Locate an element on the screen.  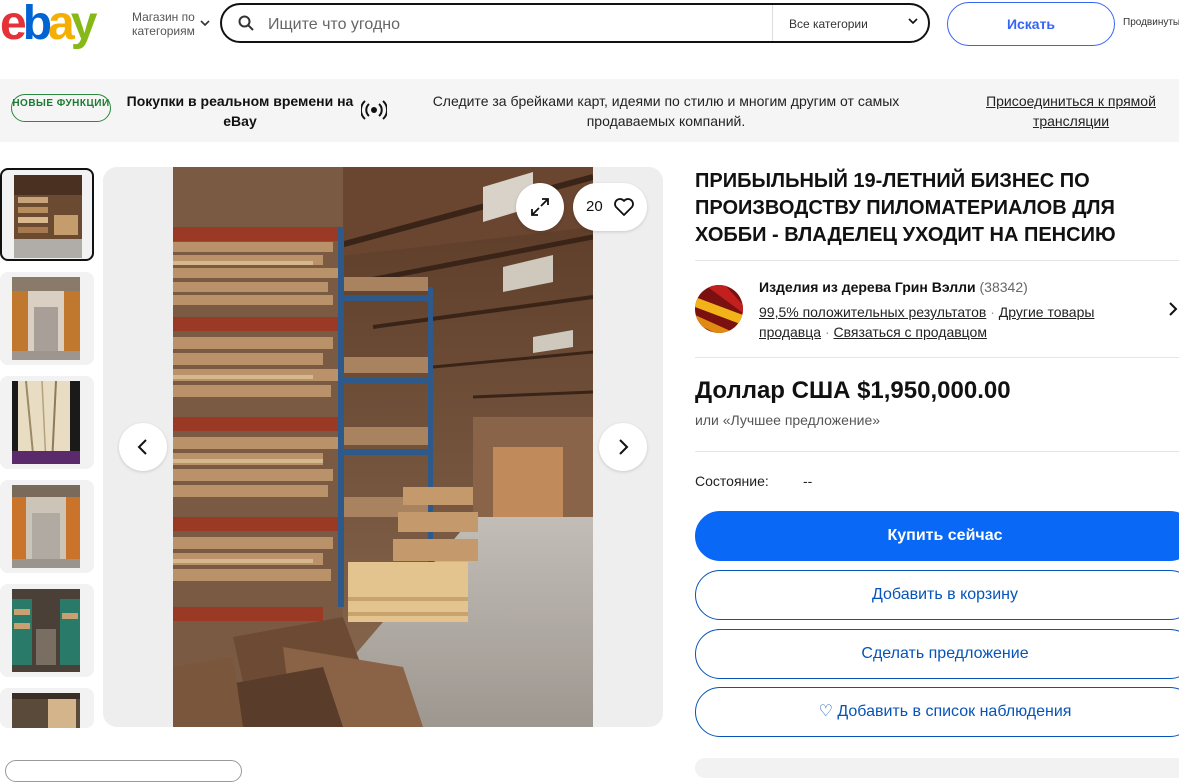
add-to-watchlist-button: ♡ Добавить в список наблюдения is located at coordinates (937, 712).